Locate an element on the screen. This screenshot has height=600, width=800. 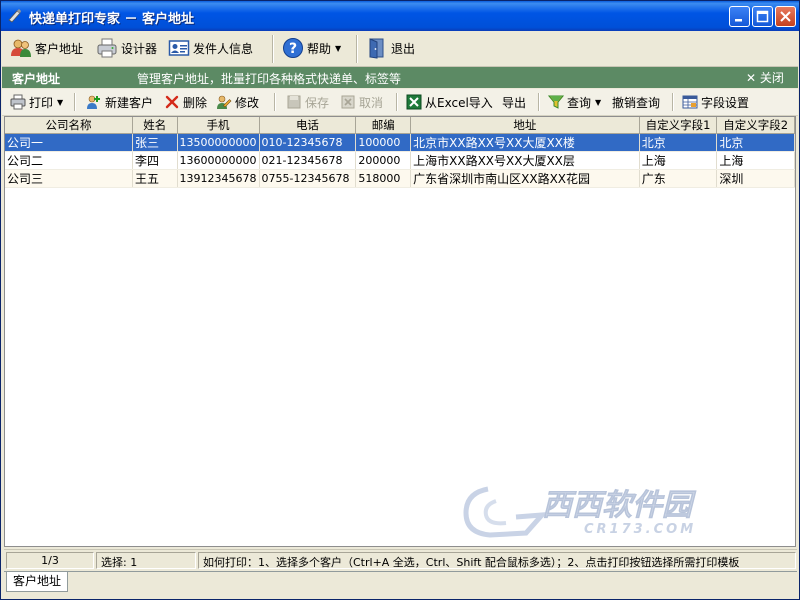
edit-user-icon is located at coordinates (224, 102).